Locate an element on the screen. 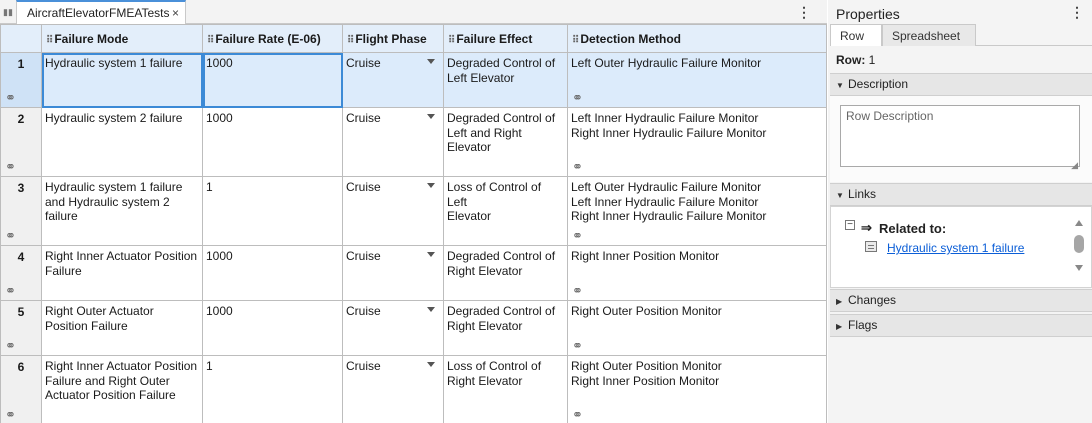 The image size is (1092, 423). row-number-cell: 1 ⚭ is located at coordinates (21, 80).